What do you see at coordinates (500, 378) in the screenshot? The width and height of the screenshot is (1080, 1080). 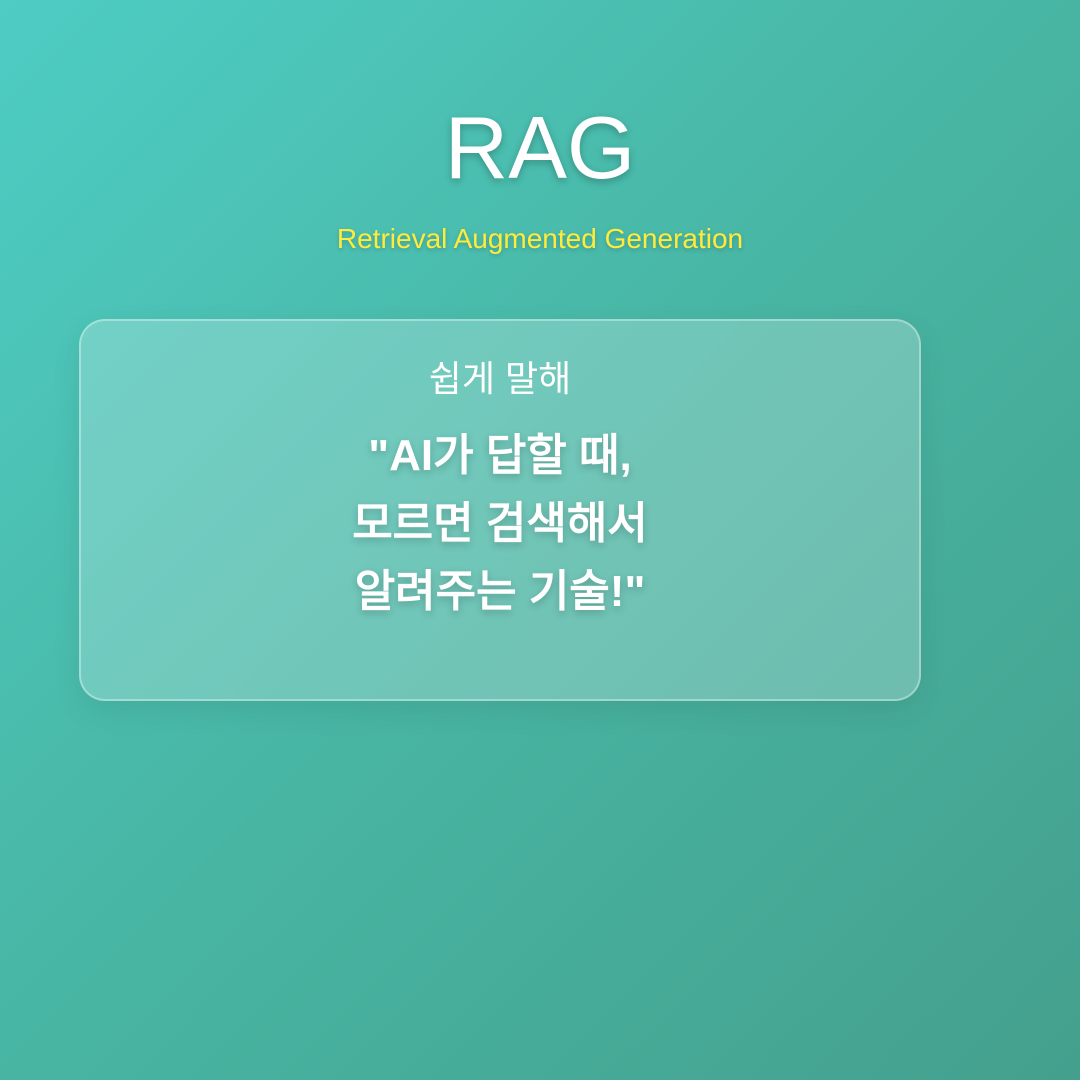 I see `card-lead-text: 쉽게 말해` at bounding box center [500, 378].